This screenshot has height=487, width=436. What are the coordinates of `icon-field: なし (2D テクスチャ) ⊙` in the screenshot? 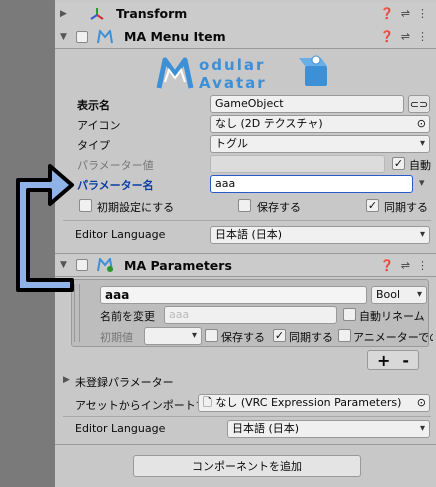 It's located at (320, 124).